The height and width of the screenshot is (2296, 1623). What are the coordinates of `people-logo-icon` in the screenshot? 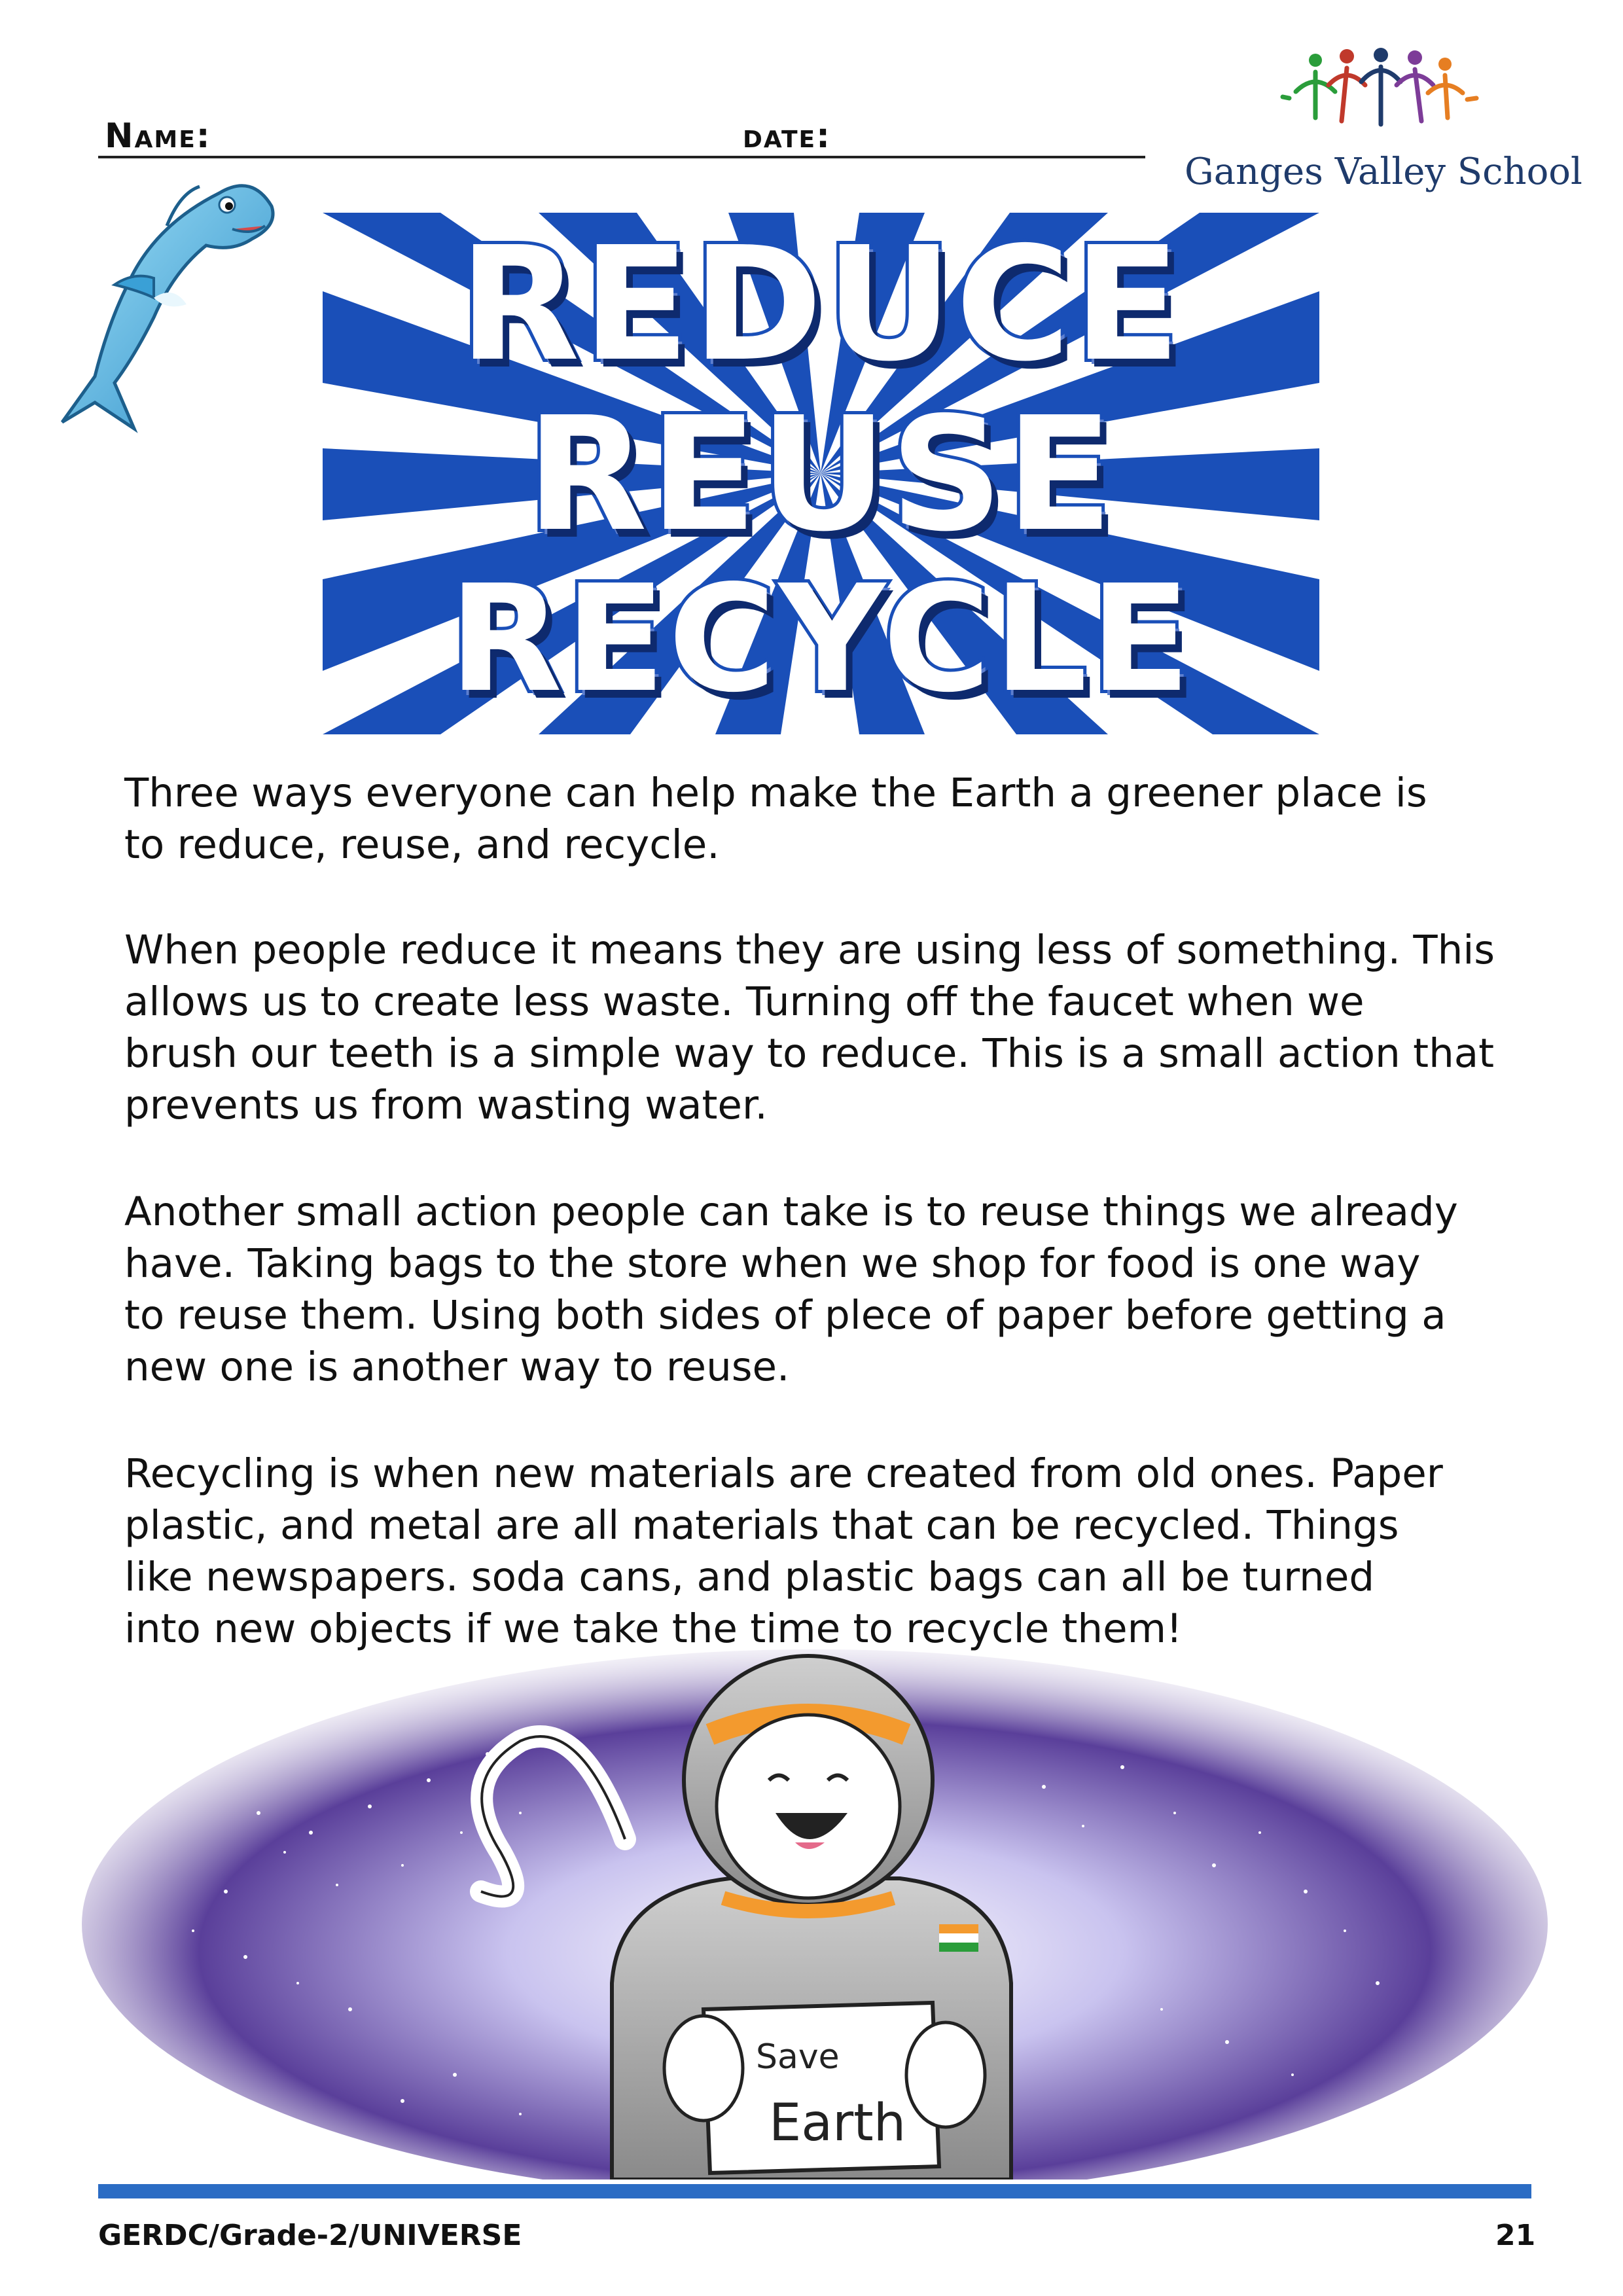 It's located at (1380, 87).